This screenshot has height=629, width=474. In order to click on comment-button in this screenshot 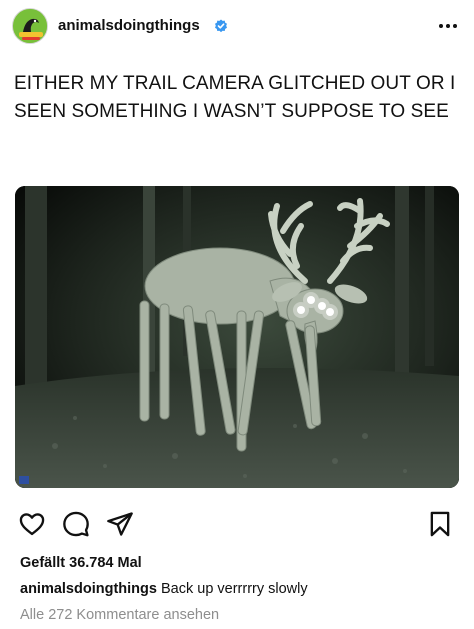, I will do `click(77, 525)`.